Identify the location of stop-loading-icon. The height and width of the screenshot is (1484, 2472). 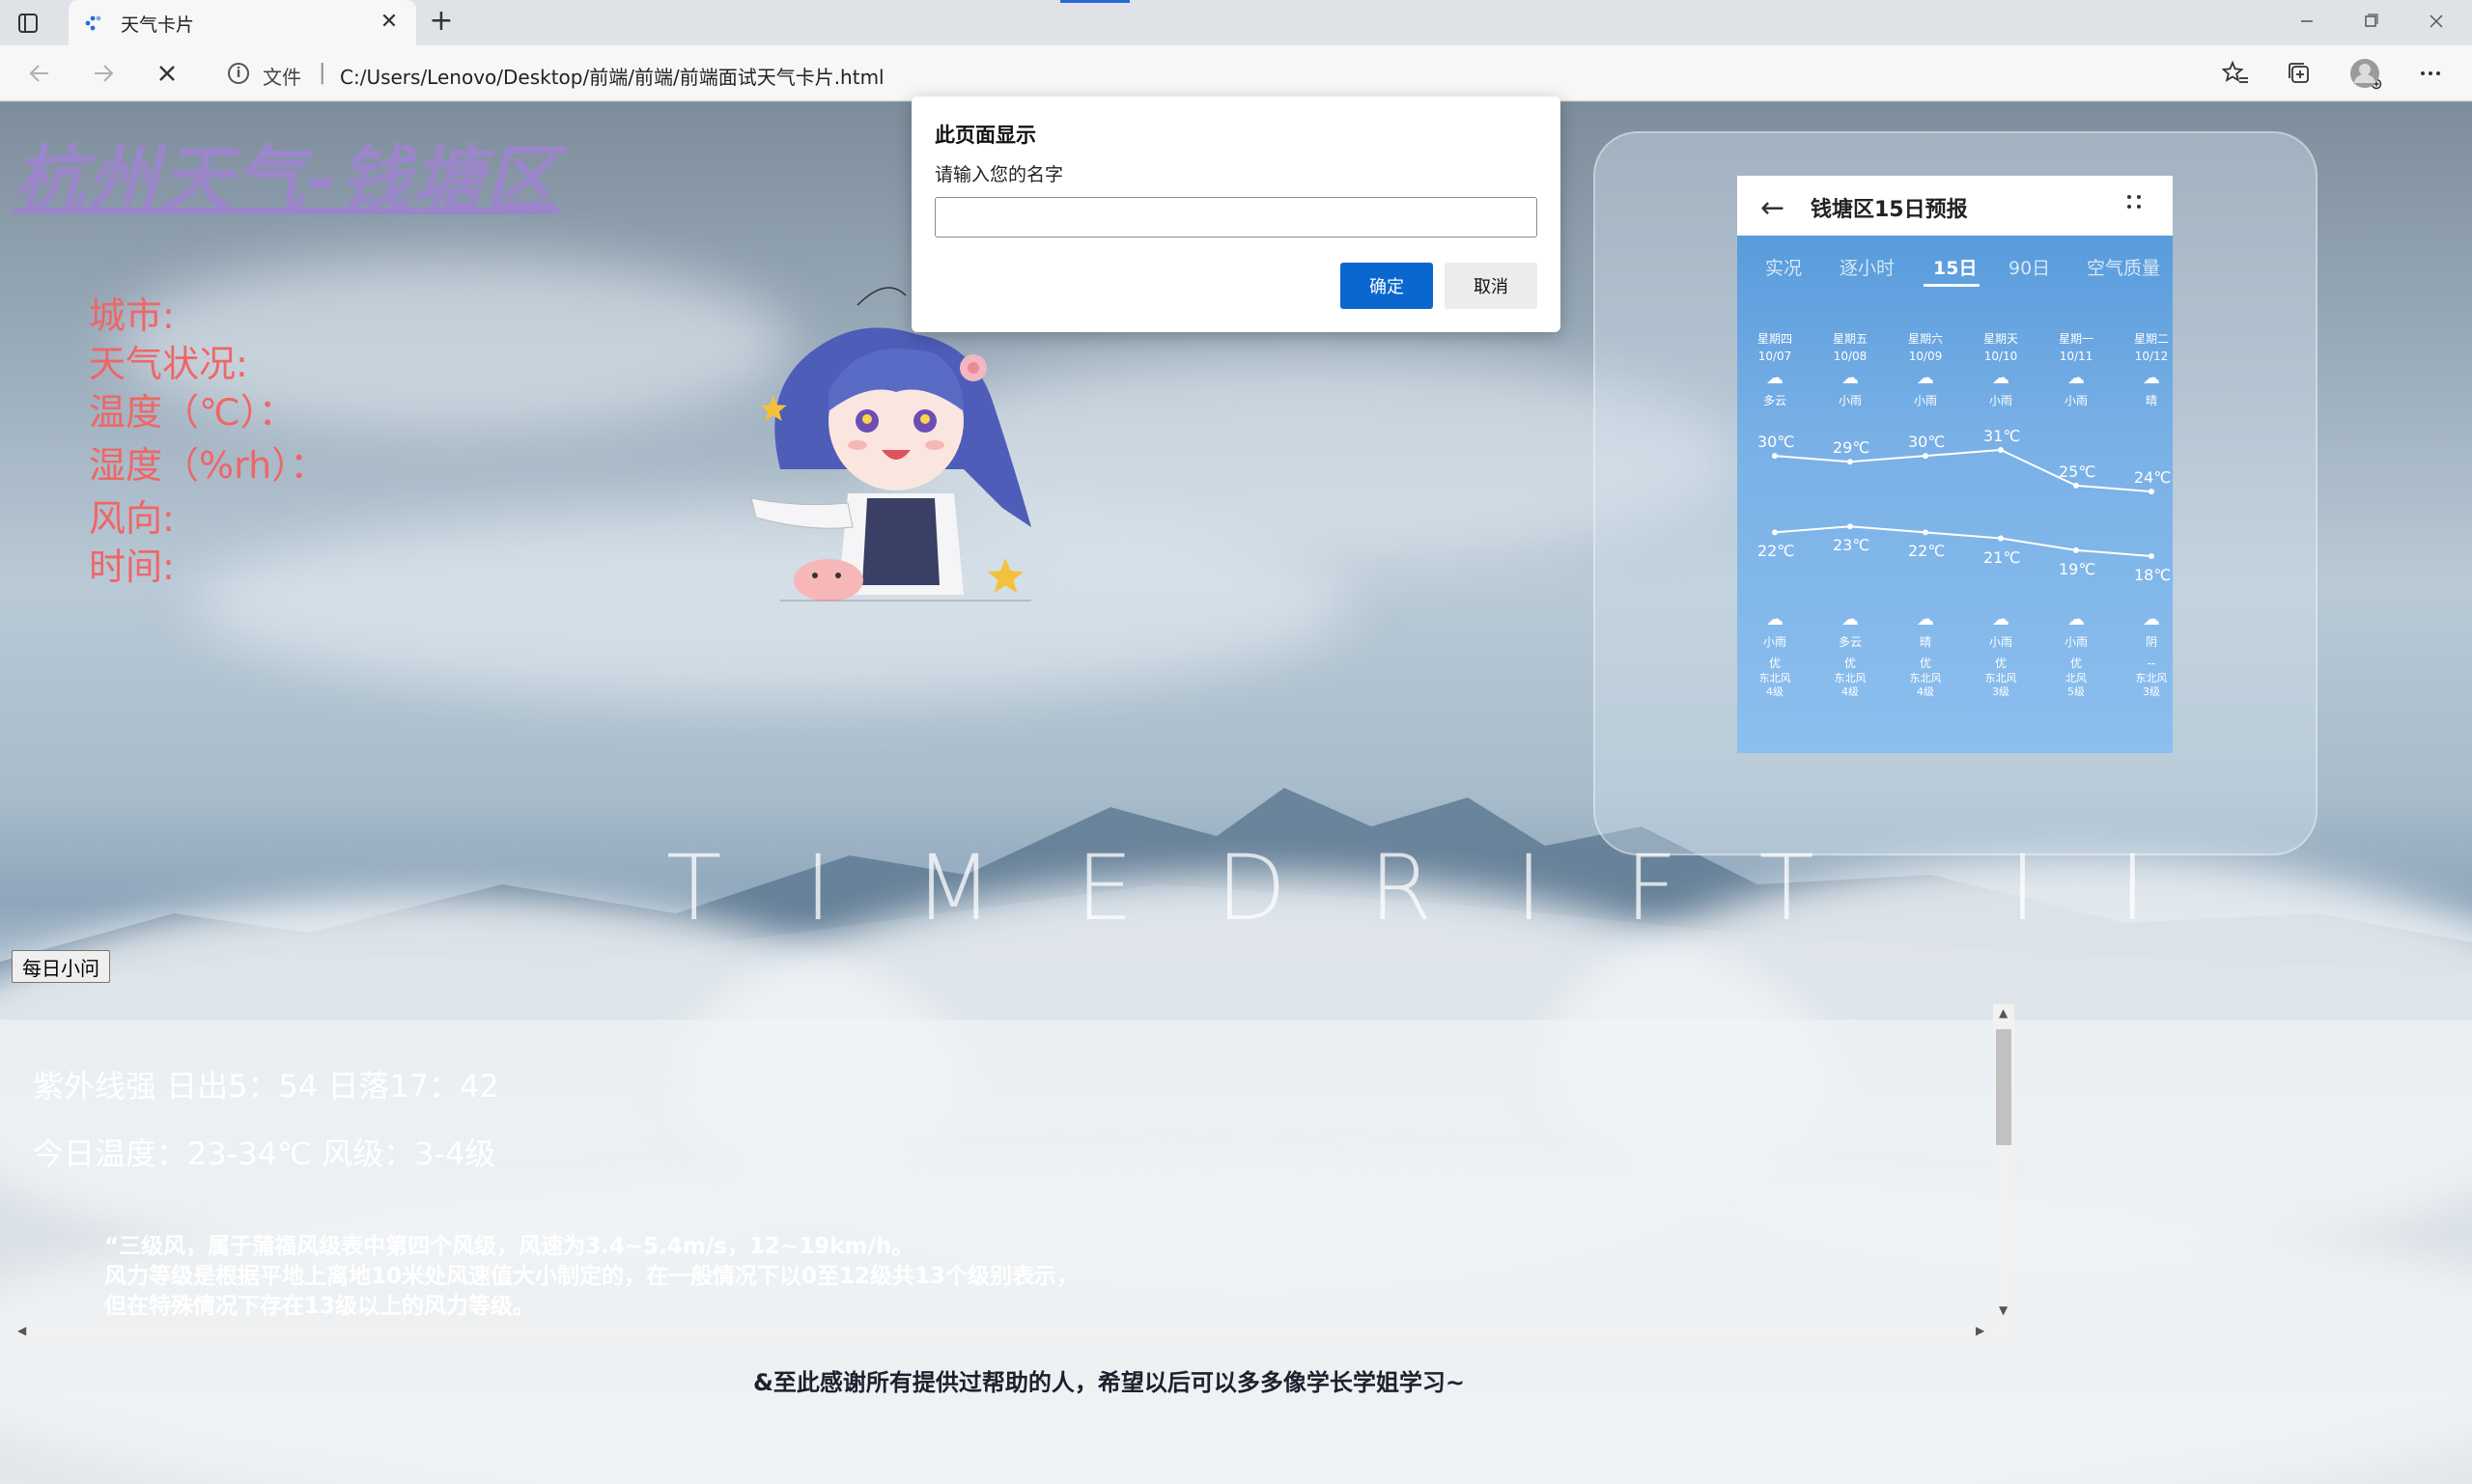
(167, 73).